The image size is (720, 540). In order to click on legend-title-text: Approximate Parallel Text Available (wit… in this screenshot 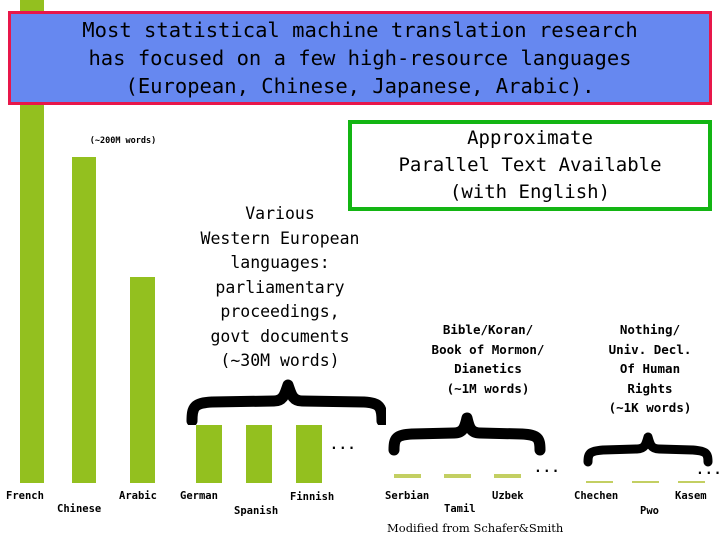, I will do `click(530, 165)`.